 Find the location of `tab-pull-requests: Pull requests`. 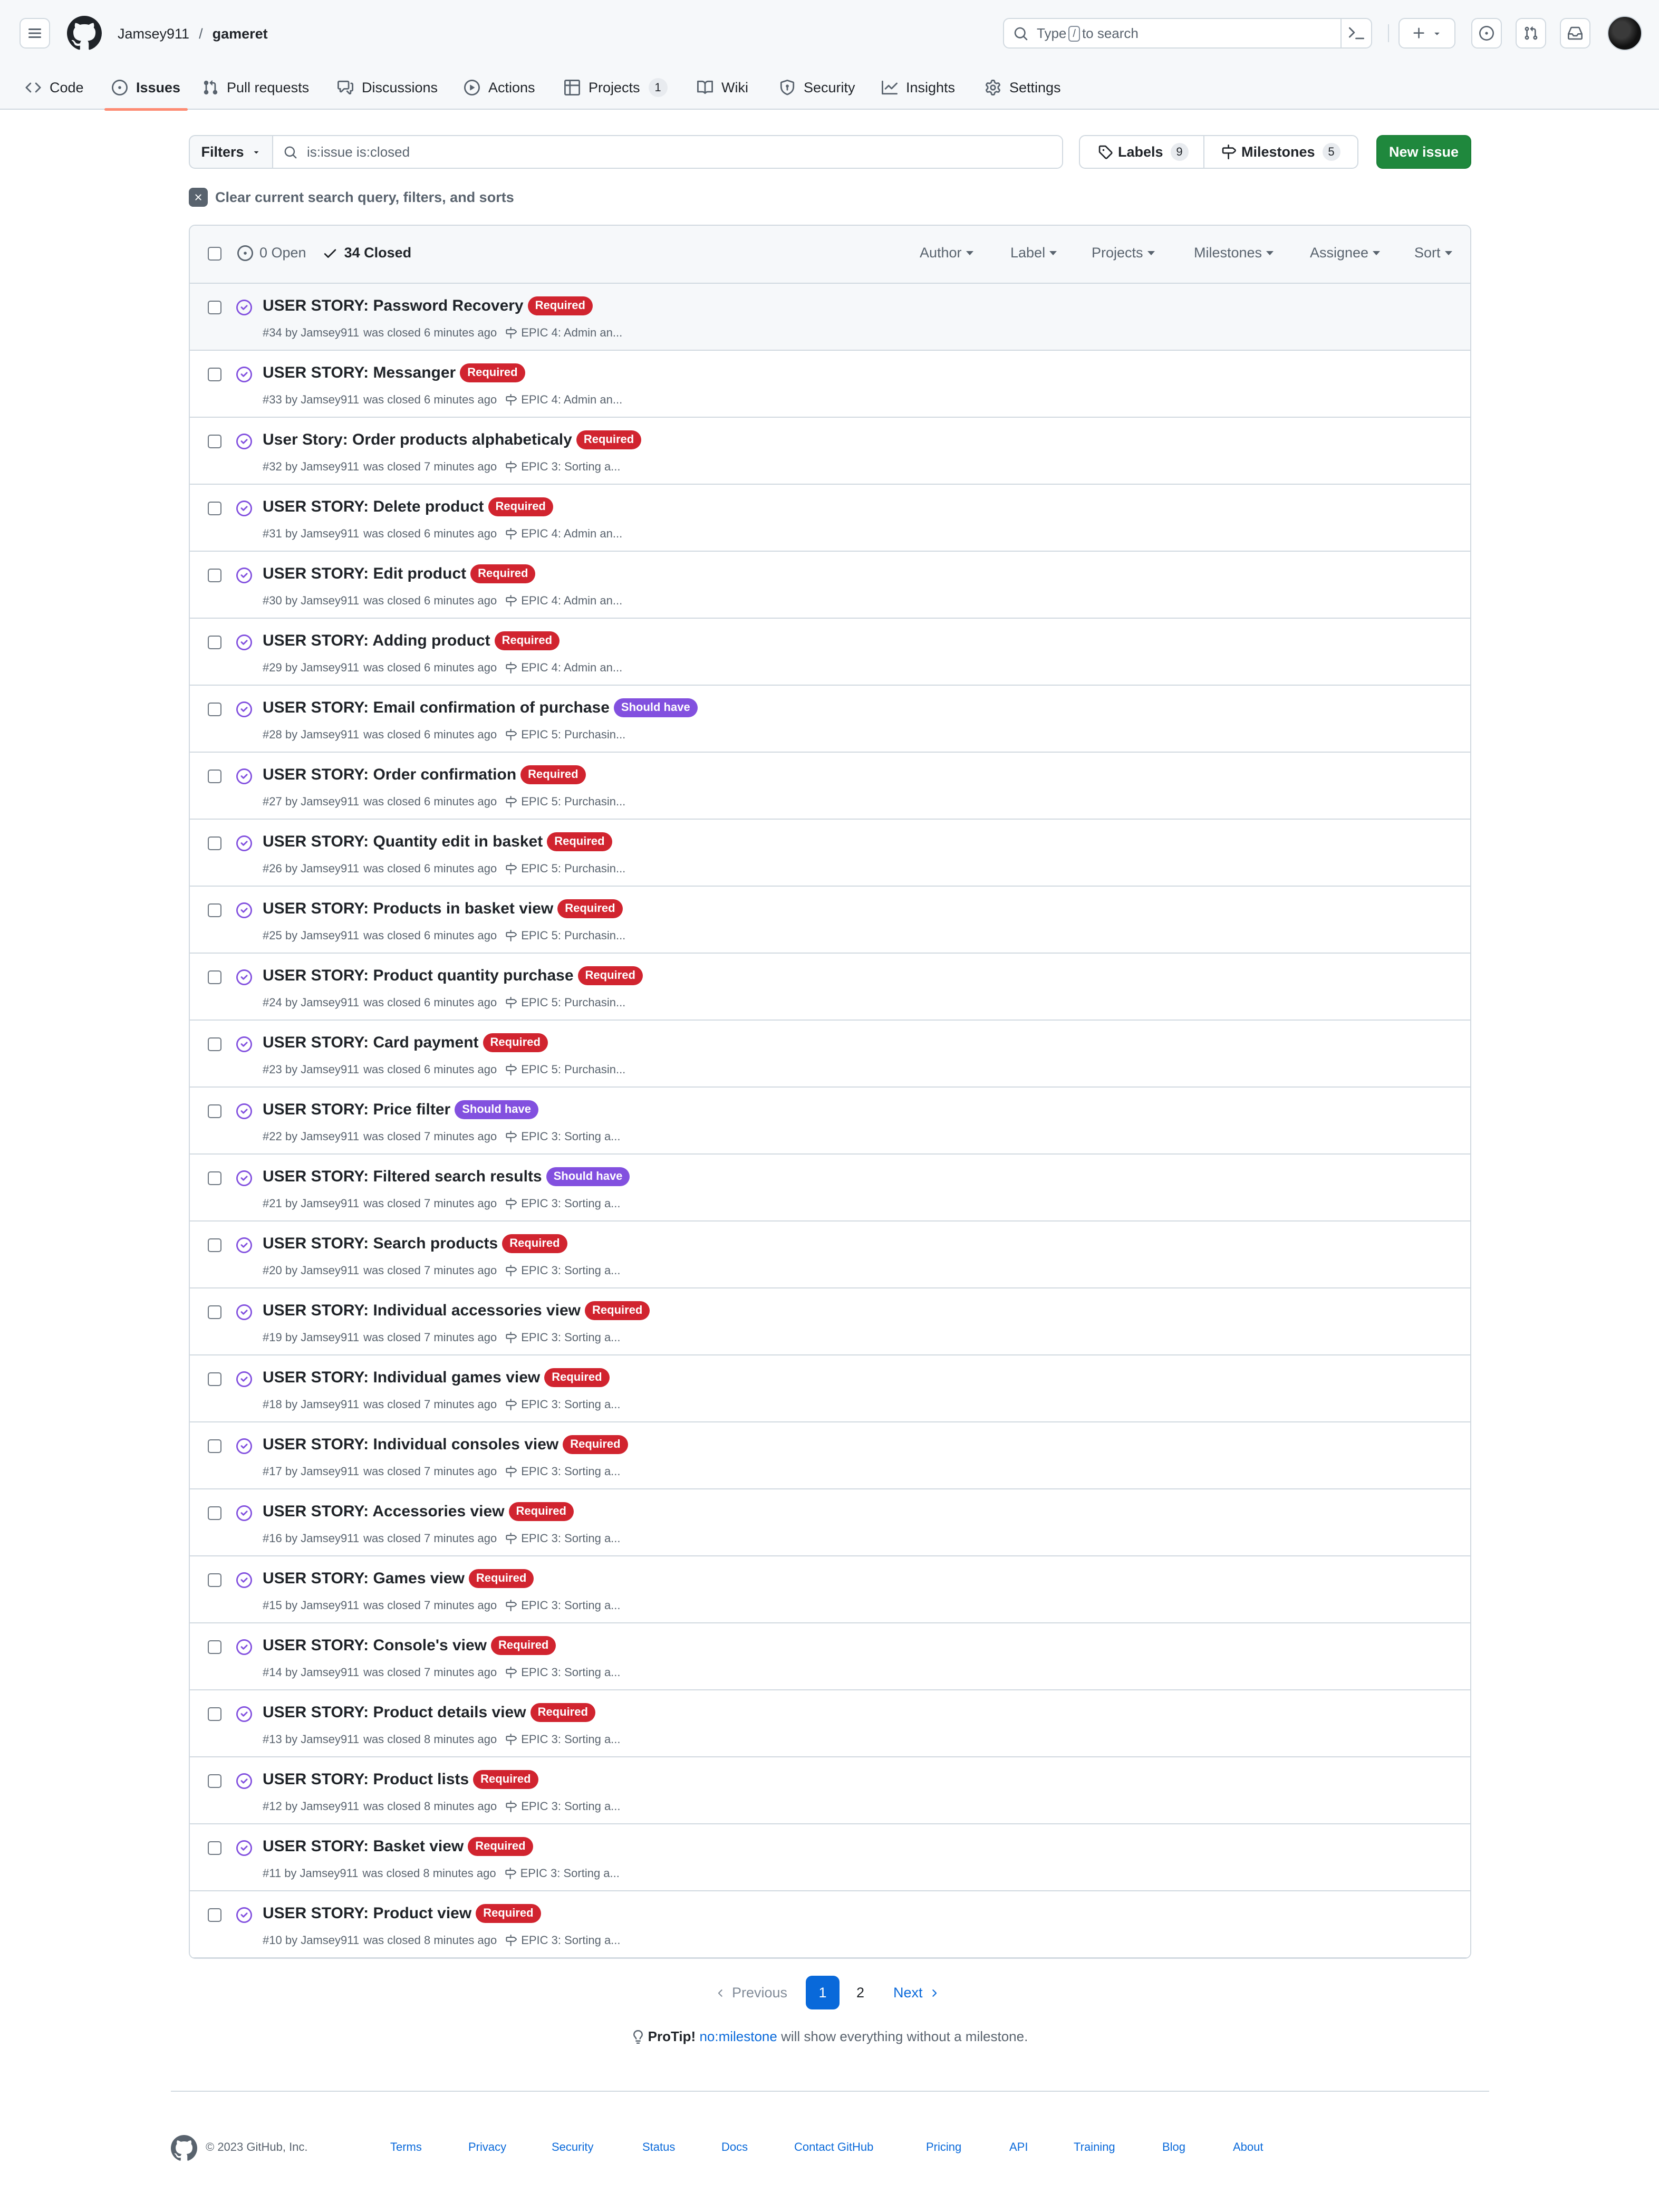

tab-pull-requests: Pull requests is located at coordinates (255, 88).